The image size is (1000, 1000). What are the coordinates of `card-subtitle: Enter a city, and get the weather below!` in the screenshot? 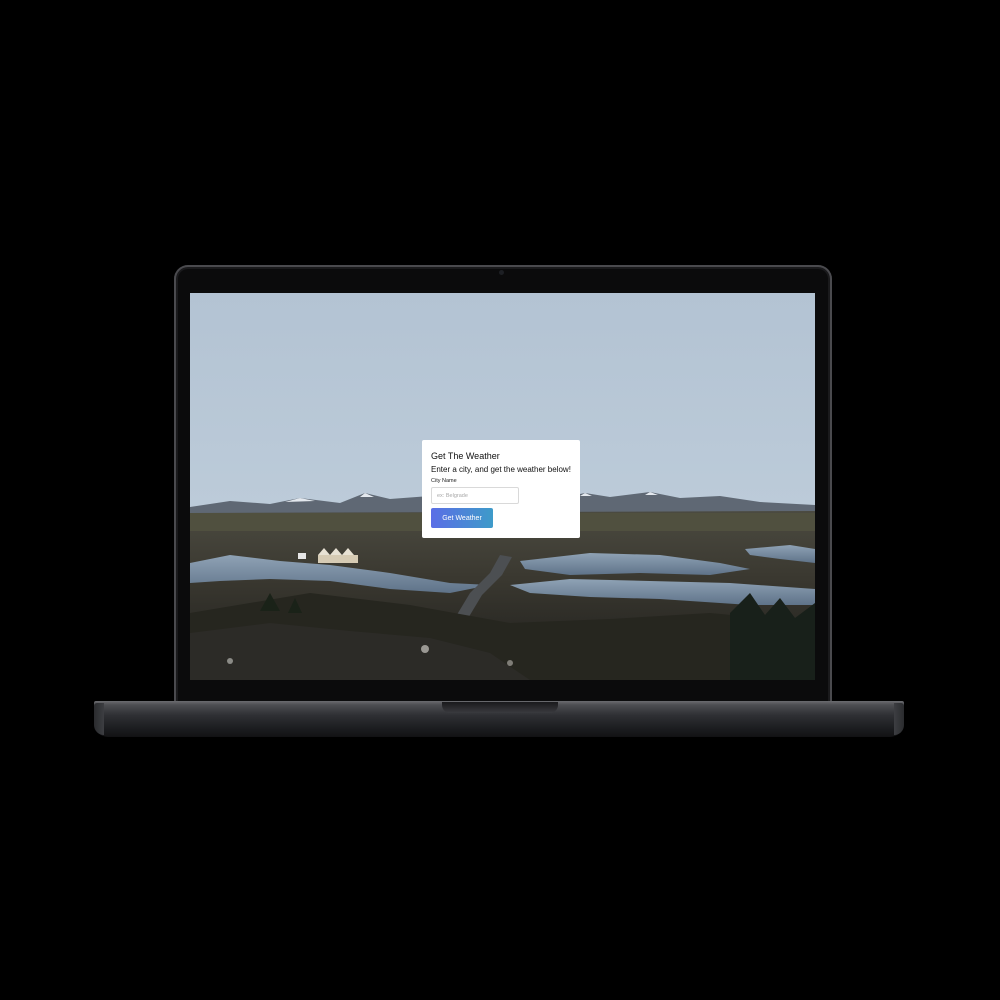 It's located at (501, 469).